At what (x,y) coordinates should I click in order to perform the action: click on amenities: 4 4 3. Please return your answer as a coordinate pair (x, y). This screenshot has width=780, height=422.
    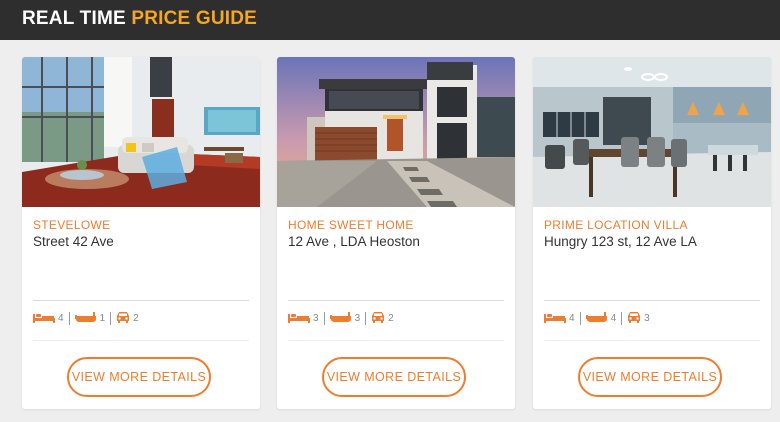
    Looking at the image, I should click on (597, 318).